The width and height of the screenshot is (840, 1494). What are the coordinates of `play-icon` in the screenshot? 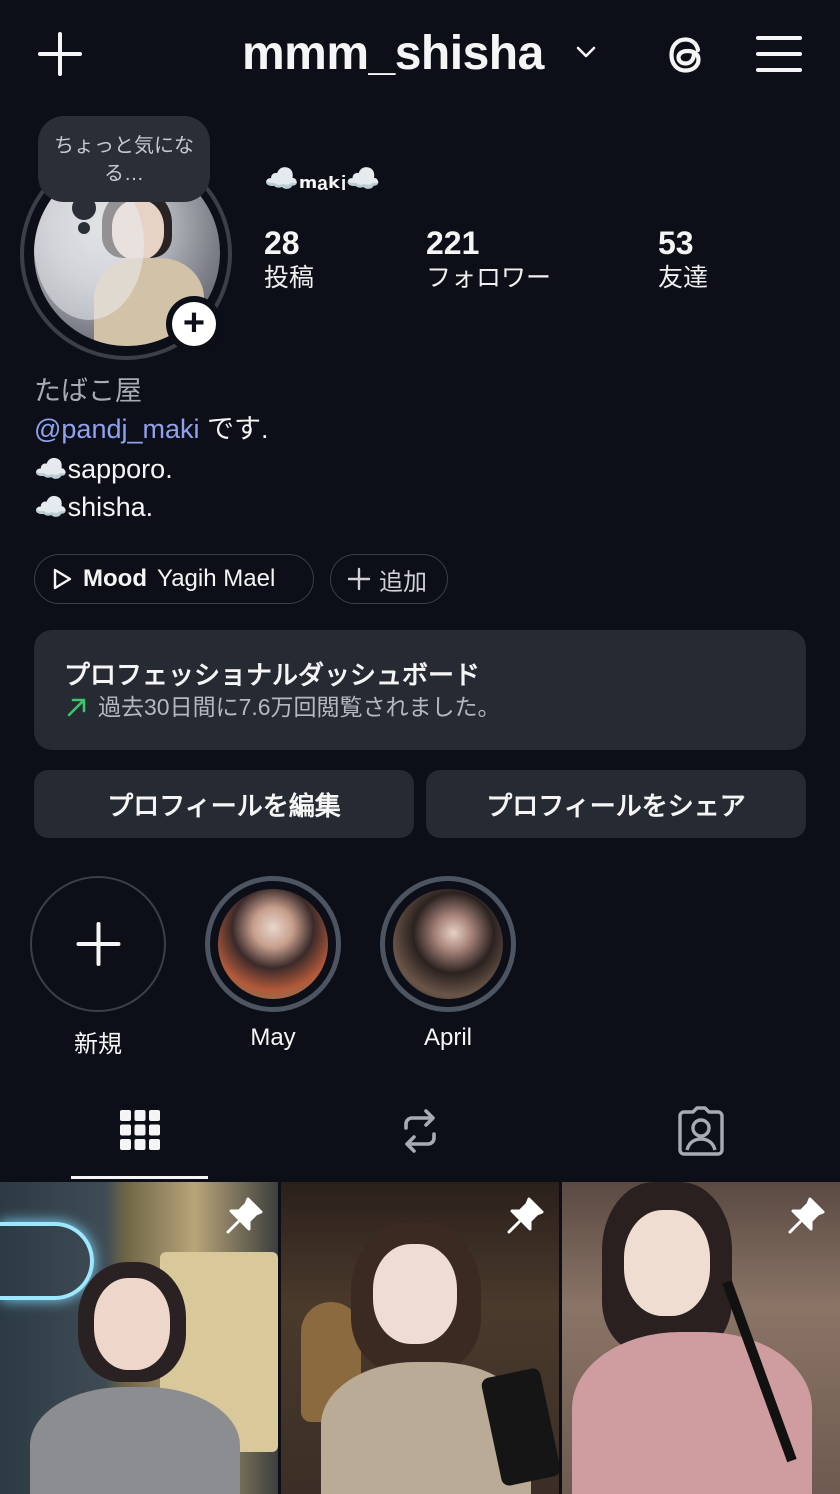 It's located at (62, 579).